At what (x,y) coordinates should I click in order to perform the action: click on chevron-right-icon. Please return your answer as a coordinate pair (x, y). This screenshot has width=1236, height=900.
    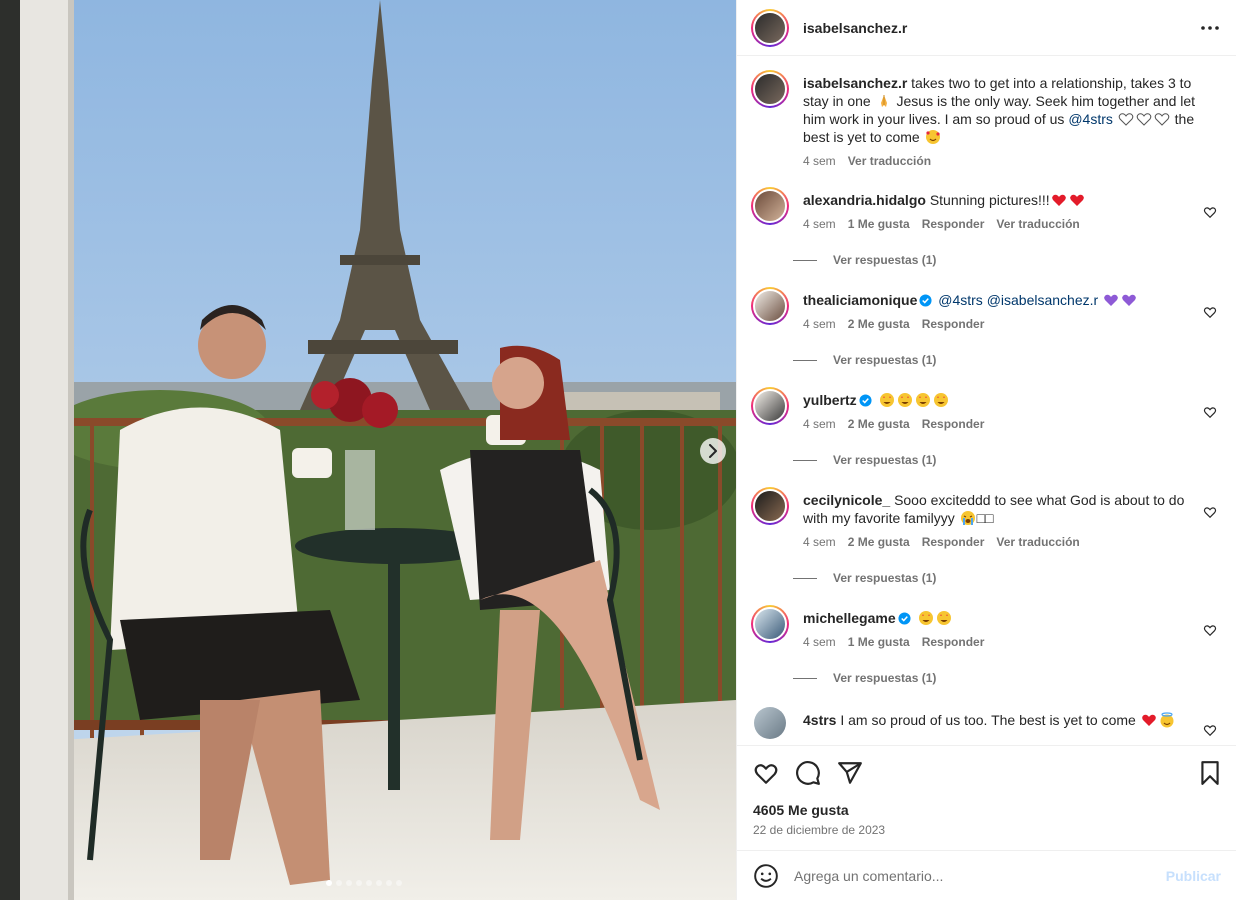
    Looking at the image, I should click on (713, 451).